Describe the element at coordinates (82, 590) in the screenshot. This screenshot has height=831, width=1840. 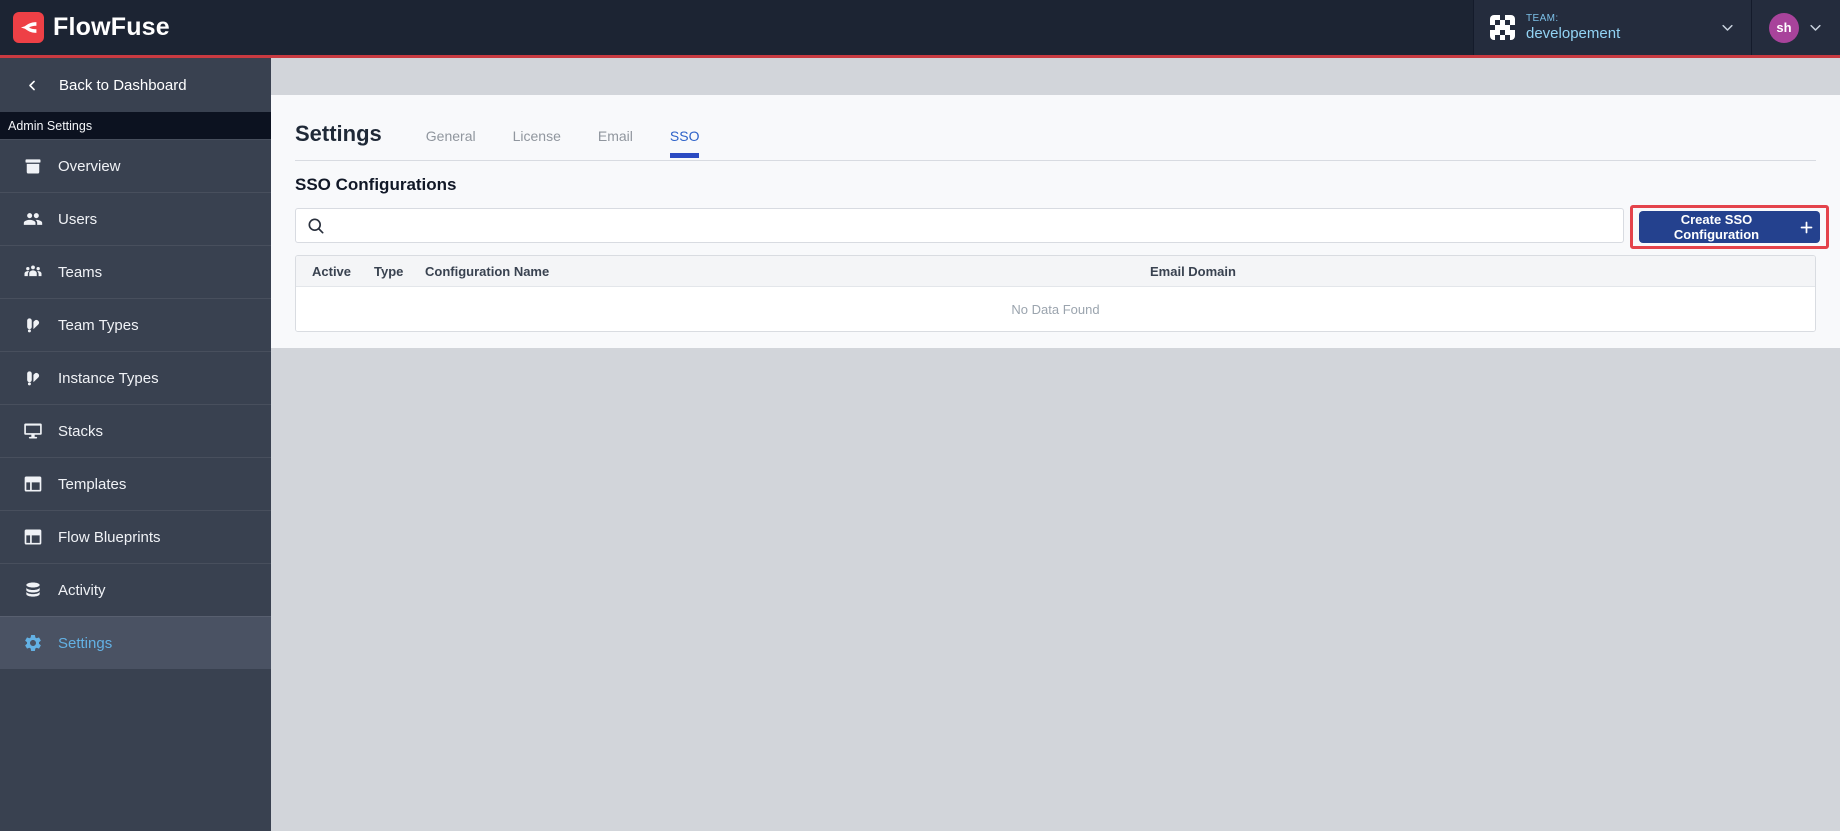
I see `sidebar-item-label: Activity` at that location.